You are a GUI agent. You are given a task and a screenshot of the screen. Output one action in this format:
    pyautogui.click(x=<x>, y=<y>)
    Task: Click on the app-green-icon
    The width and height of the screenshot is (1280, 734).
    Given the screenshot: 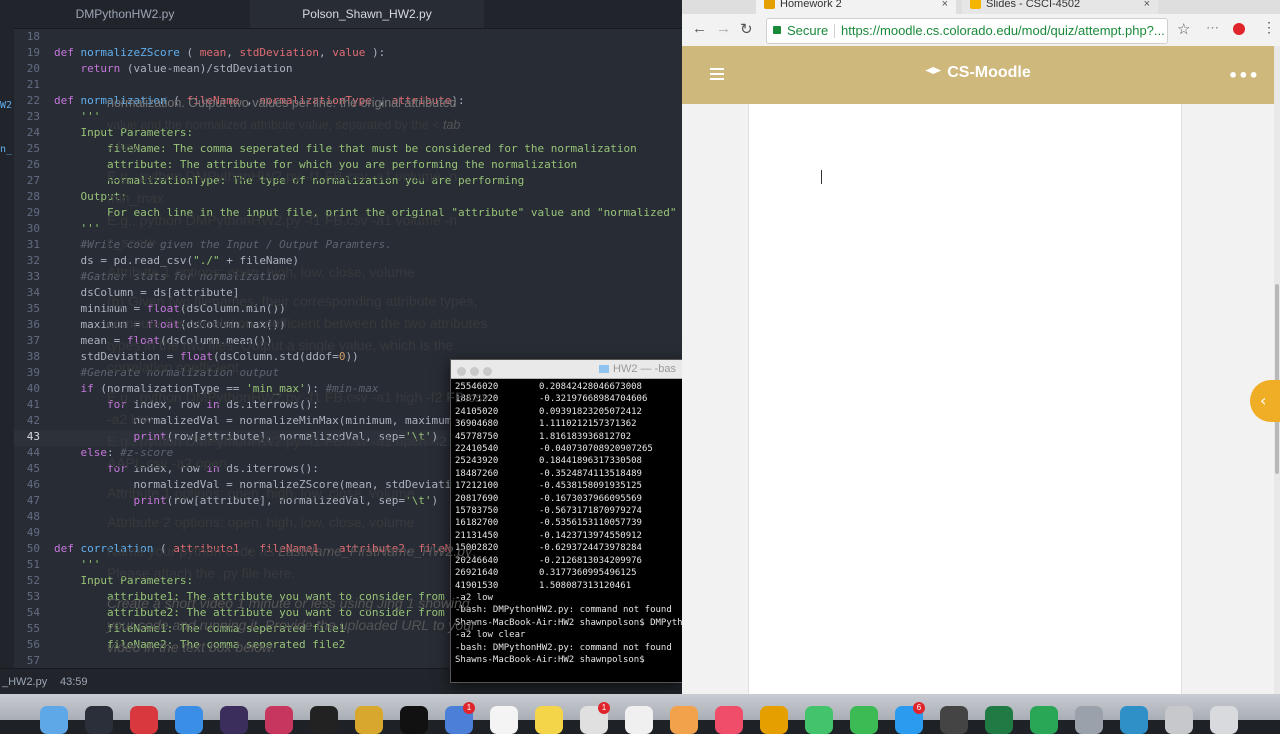 What is the action you would take?
    pyautogui.click(x=1044, y=720)
    